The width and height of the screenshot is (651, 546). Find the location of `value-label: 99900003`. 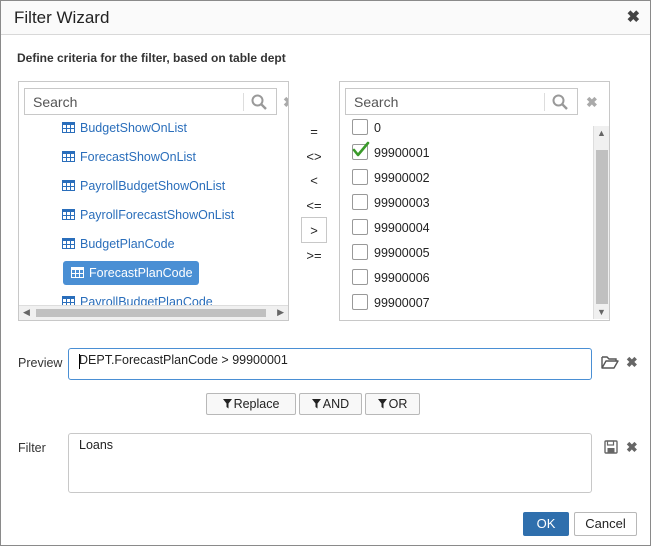

value-label: 99900003 is located at coordinates (402, 203).